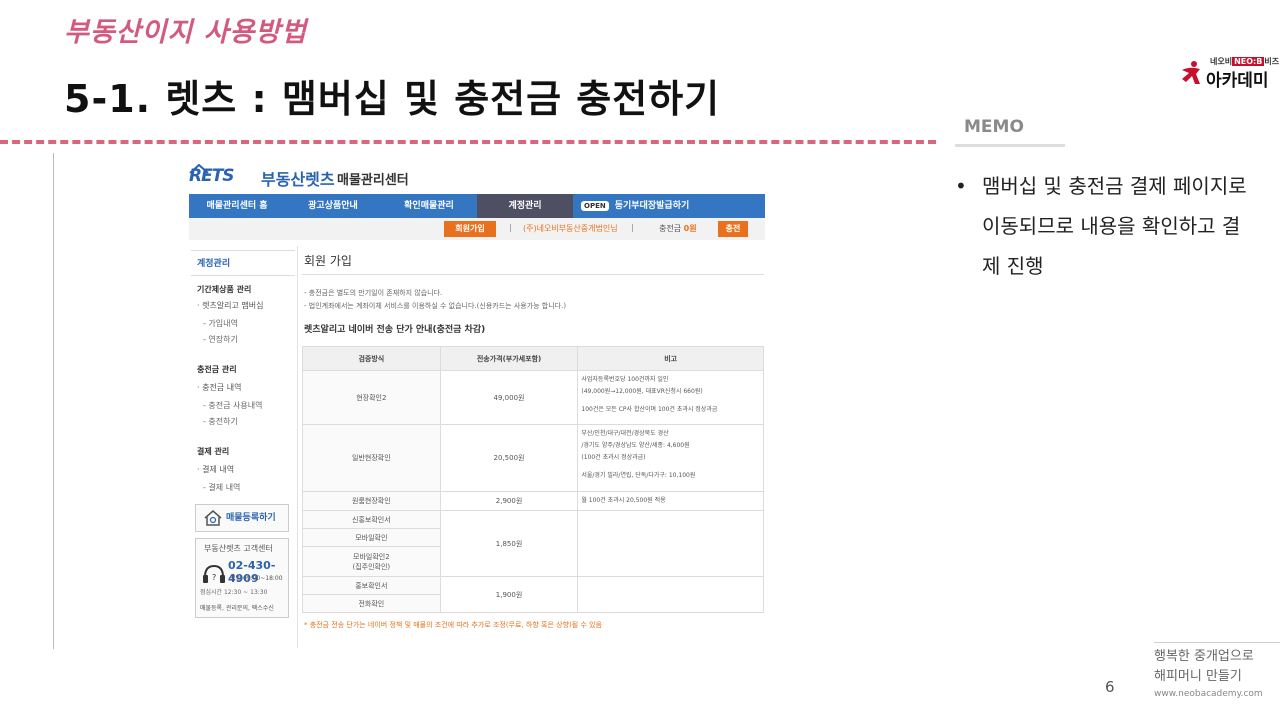 The width and height of the screenshot is (1280, 720). I want to click on memo-note: • 맴버십 및 충전금 결제 페이지로 이동되므로 내용을 확인하고 결제 진행, so click(1105, 226).